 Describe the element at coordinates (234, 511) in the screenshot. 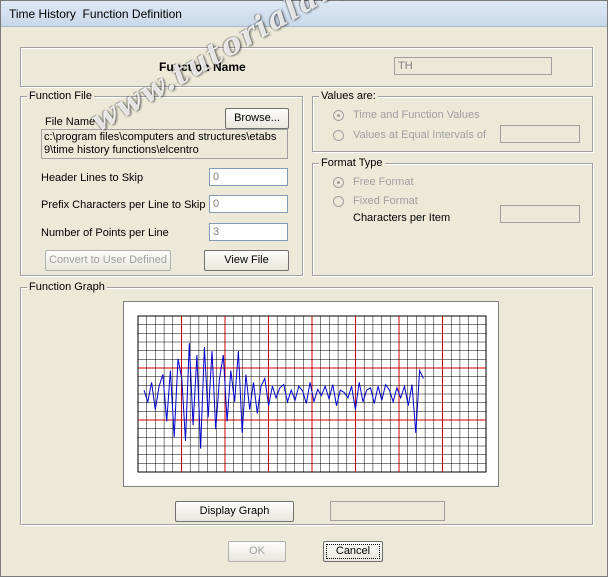

I see `display-graph-button: Display Graph` at that location.